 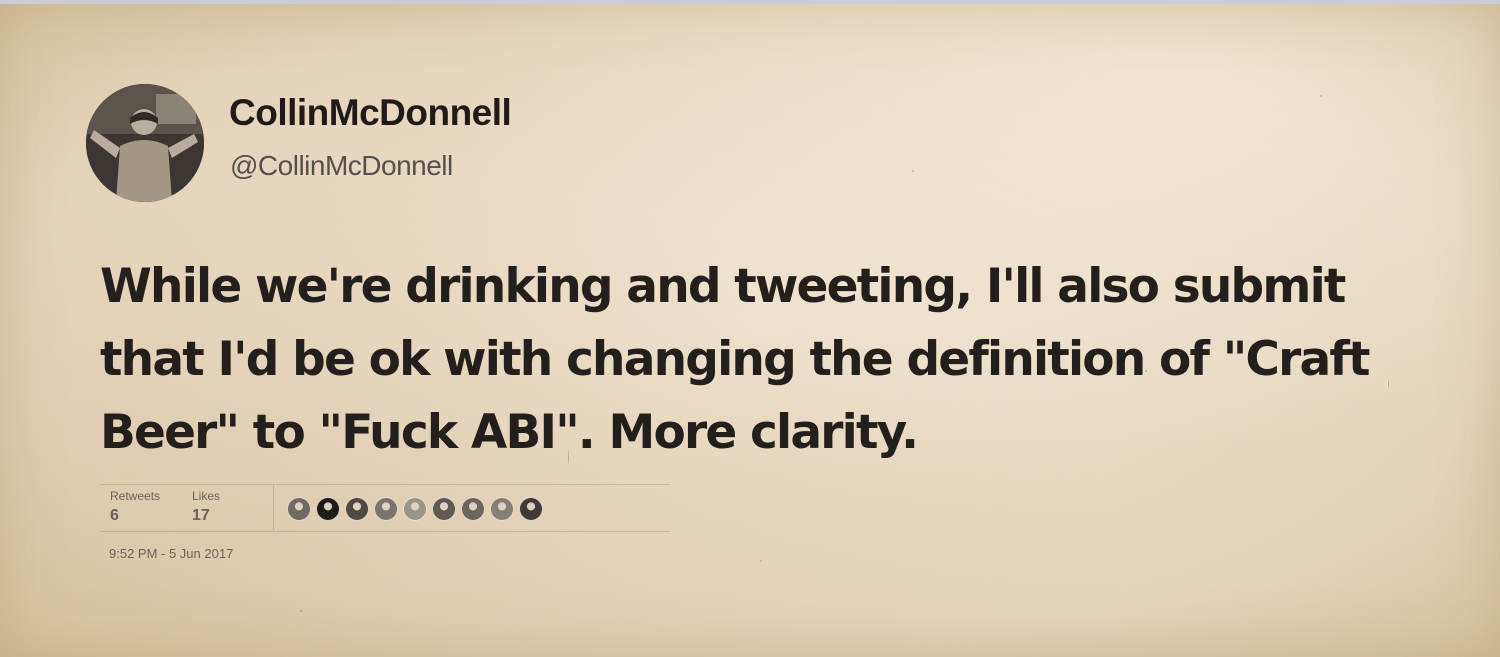 What do you see at coordinates (171, 553) in the screenshot?
I see `tweet-timestamp: 9:52 PM - 5 Jun 2017` at bounding box center [171, 553].